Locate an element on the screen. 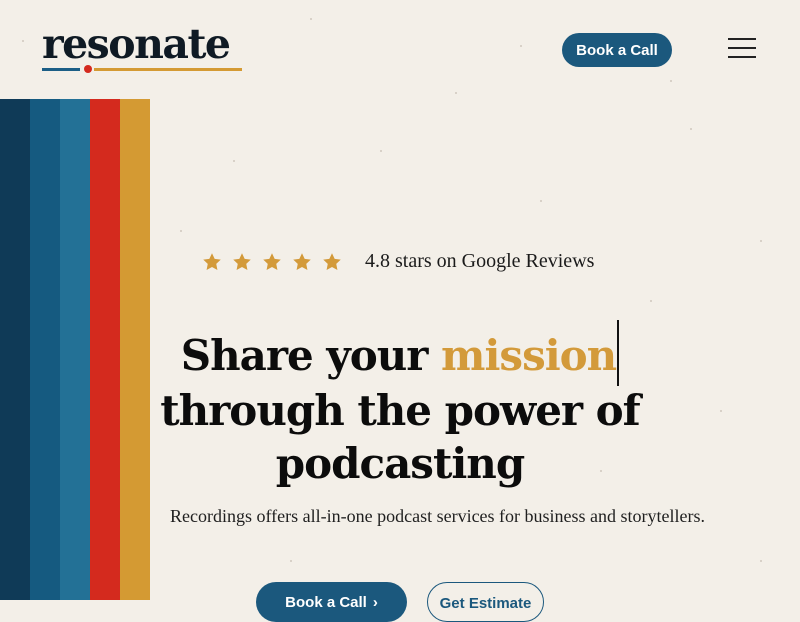  logo-underline-blue is located at coordinates (61, 69).